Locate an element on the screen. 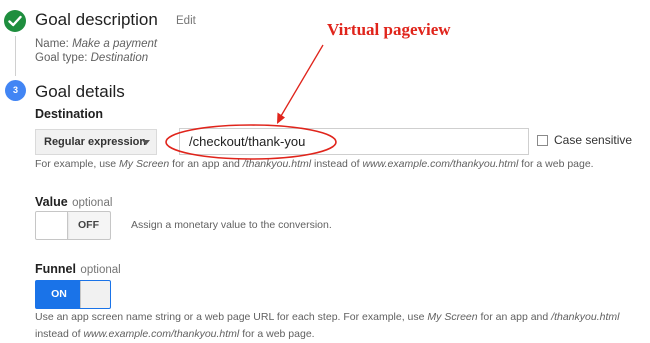 This screenshot has width=650, height=343. chevron-down-icon is located at coordinates (146, 142).